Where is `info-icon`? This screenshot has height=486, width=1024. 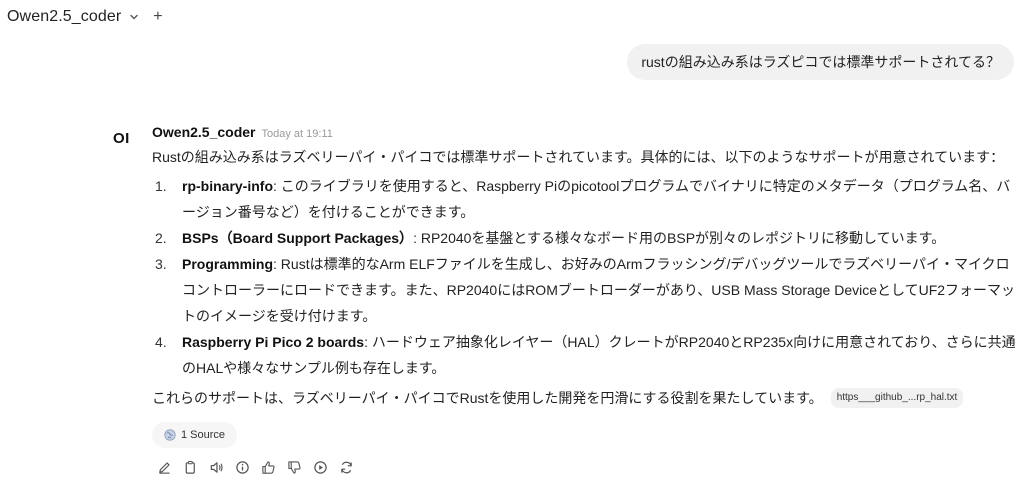 info-icon is located at coordinates (248, 467).